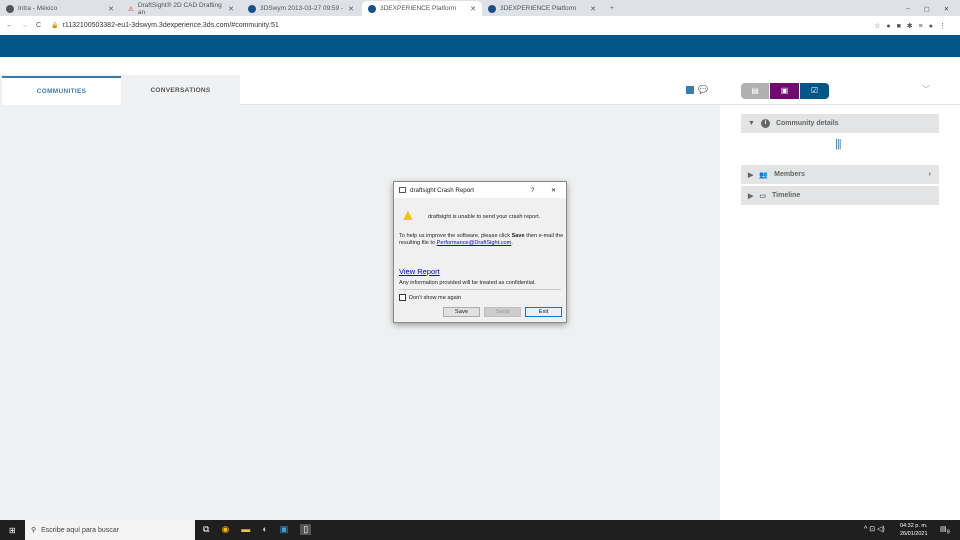  What do you see at coordinates (34, 530) in the screenshot?
I see `search-icon: ⚲` at bounding box center [34, 530].